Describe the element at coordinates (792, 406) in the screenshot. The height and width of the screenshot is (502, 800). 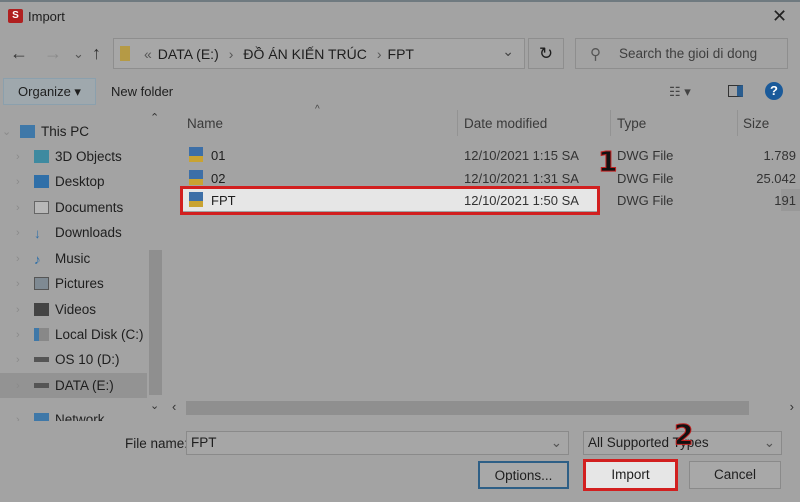
I see `scroll-right-icon: ›` at that location.